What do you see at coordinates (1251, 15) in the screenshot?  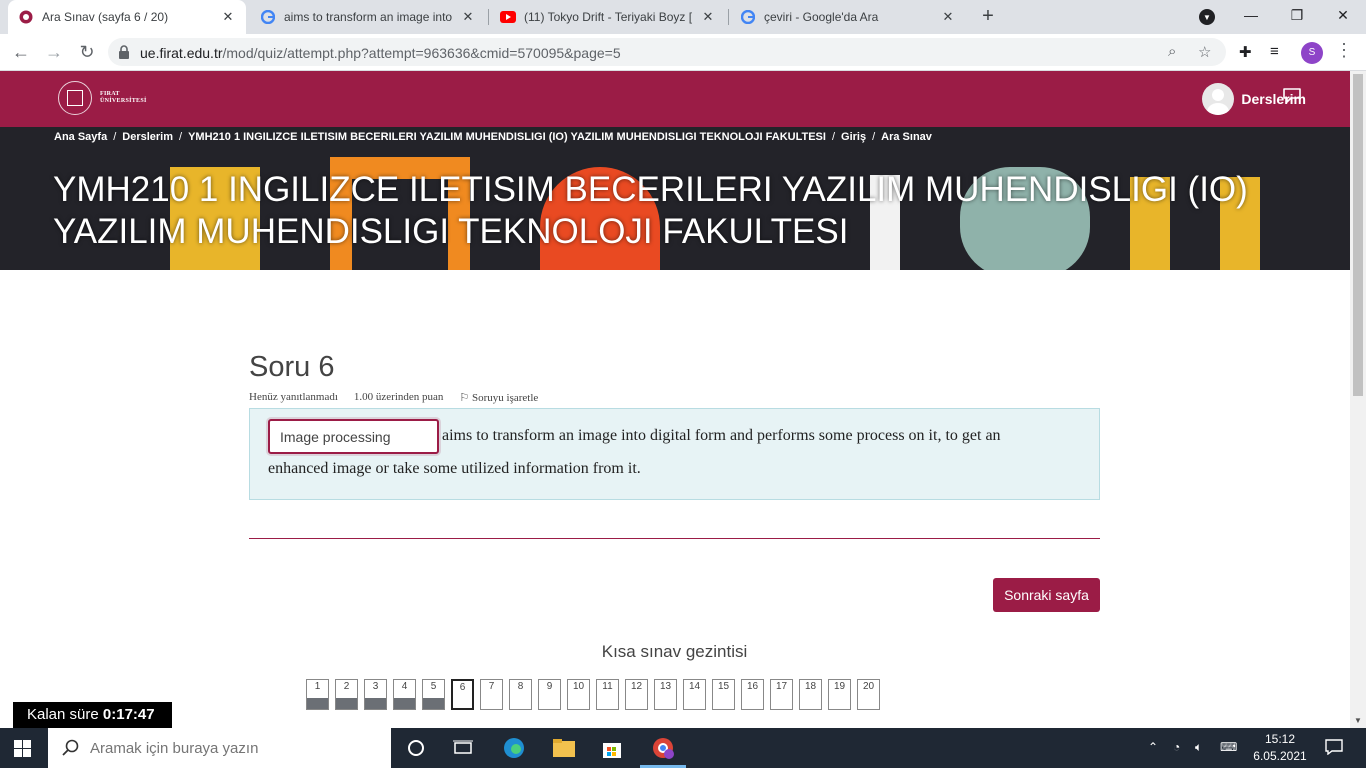 I see `minimize-icon: —` at bounding box center [1251, 15].